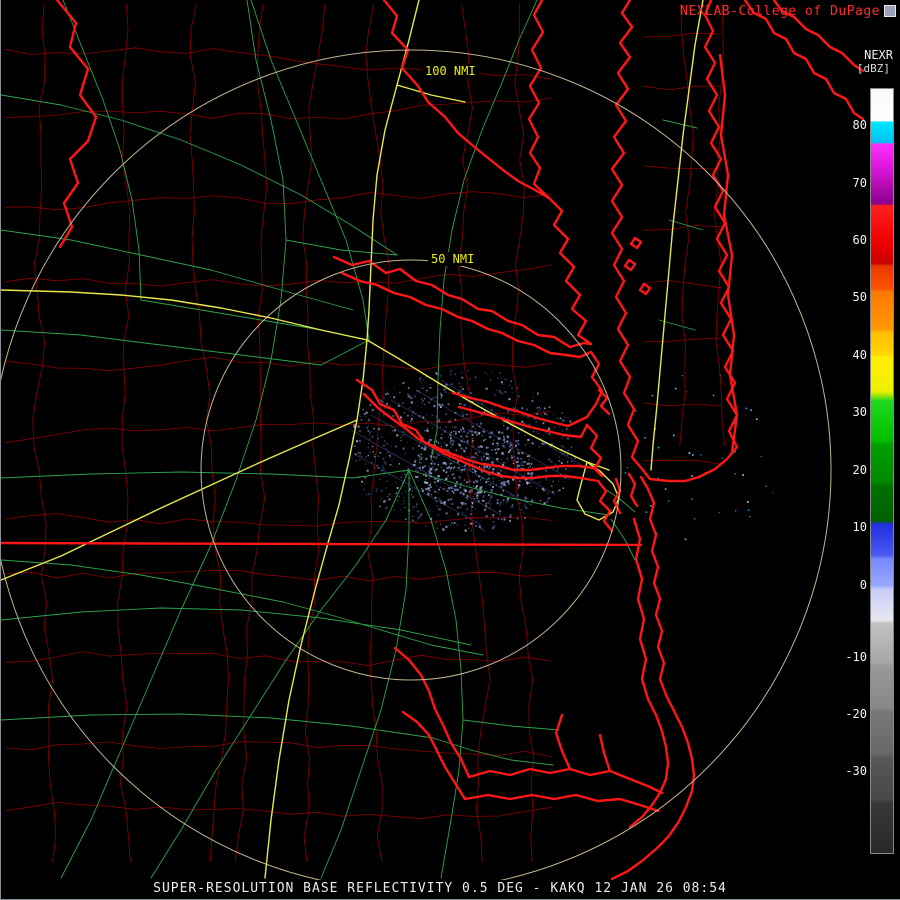  What do you see at coordinates (859, 527) in the screenshot?
I see `colorbar-tick-10: 10` at bounding box center [859, 527].